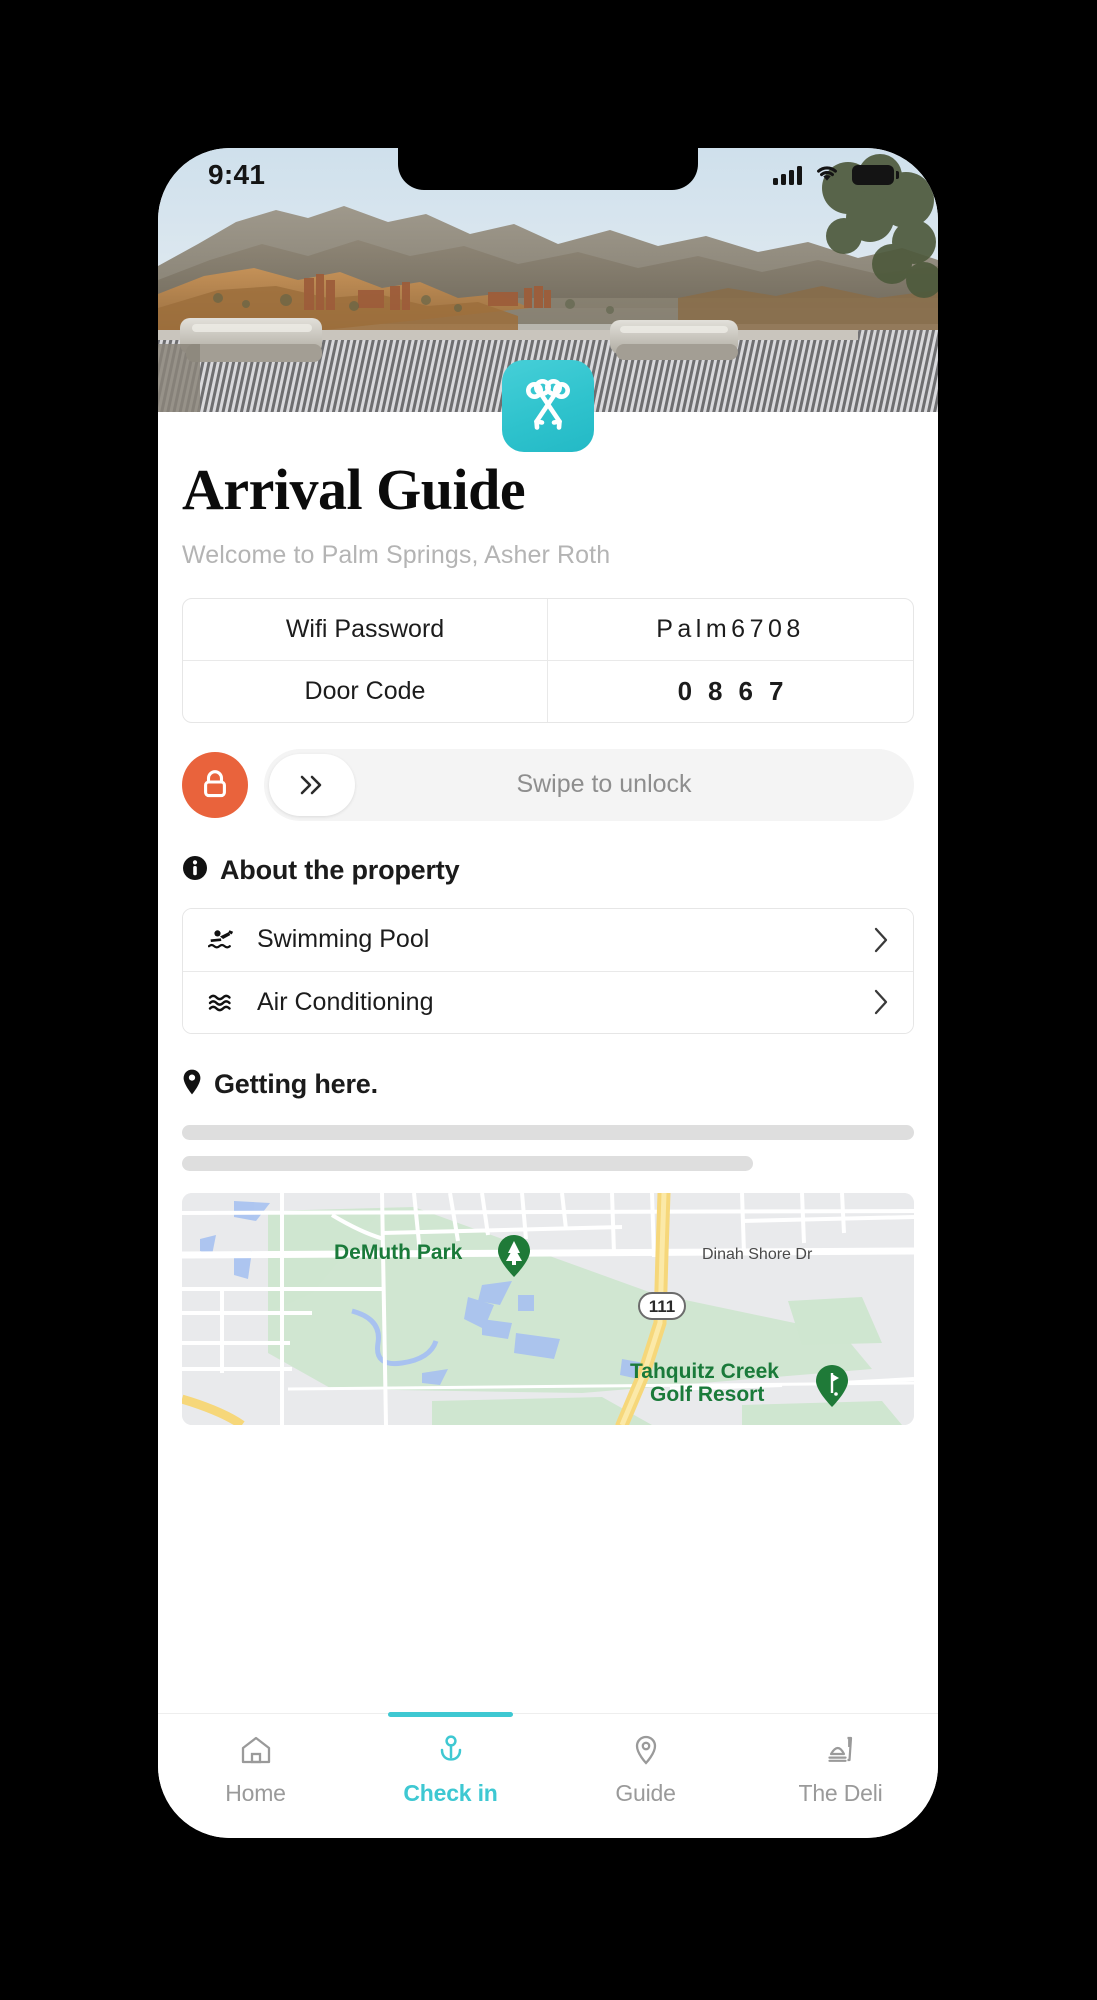 The width and height of the screenshot is (1097, 2000). Describe the element at coordinates (345, 1001) in the screenshot. I see `amenity-label: Air Conditioning` at that location.